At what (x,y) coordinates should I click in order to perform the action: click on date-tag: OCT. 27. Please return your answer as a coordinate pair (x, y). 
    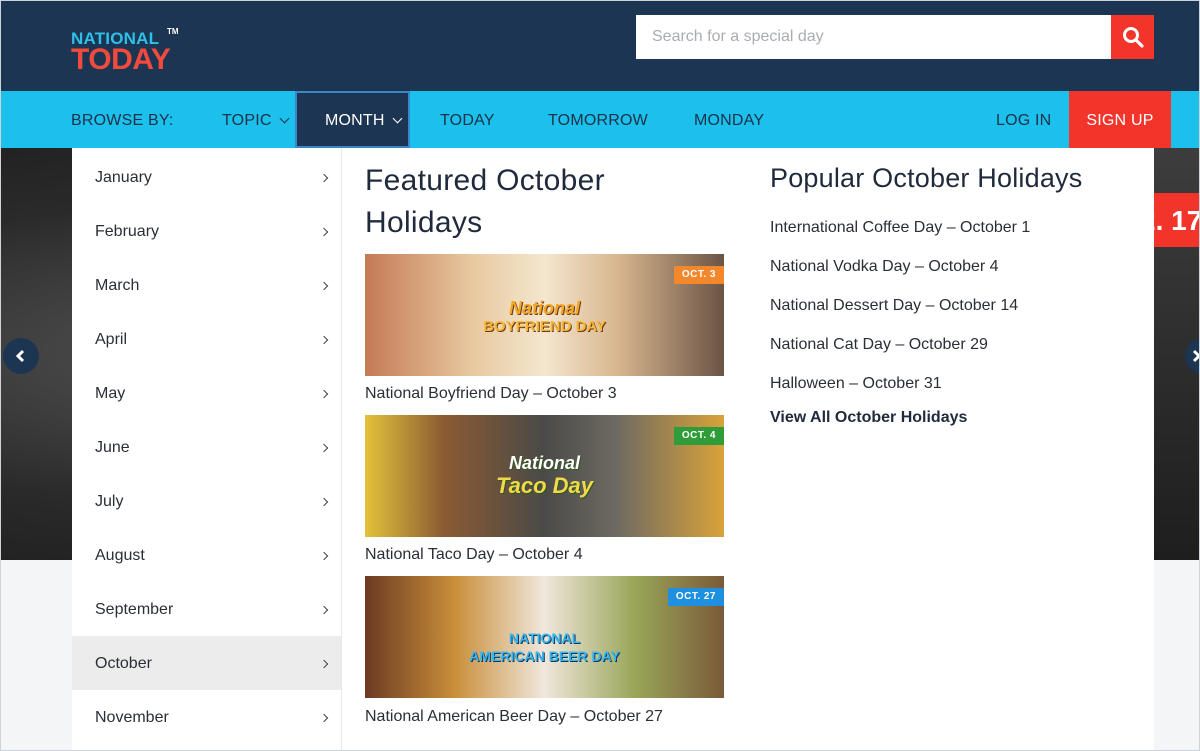
    Looking at the image, I should click on (695, 597).